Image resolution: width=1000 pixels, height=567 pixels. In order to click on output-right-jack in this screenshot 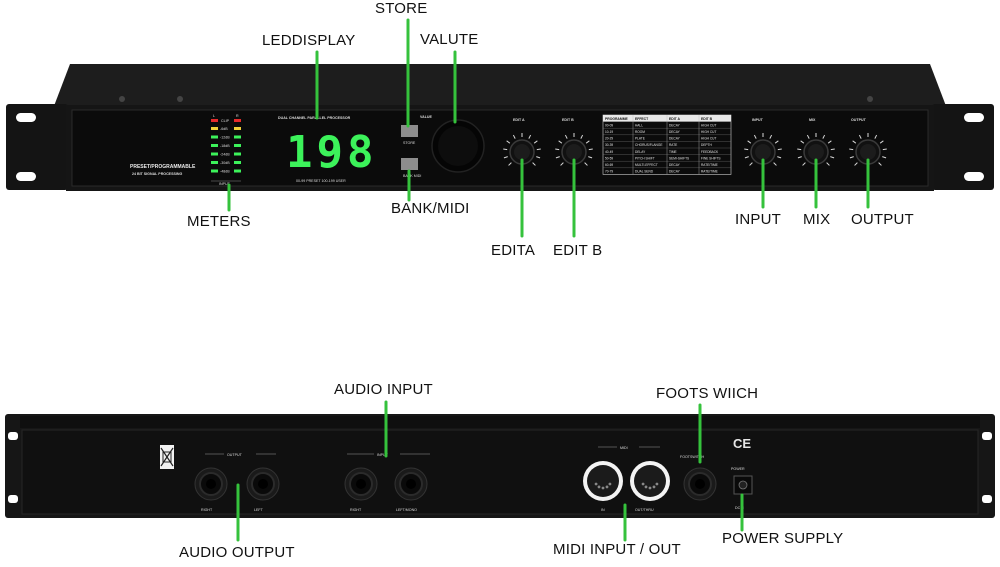, I will do `click(211, 484)`.